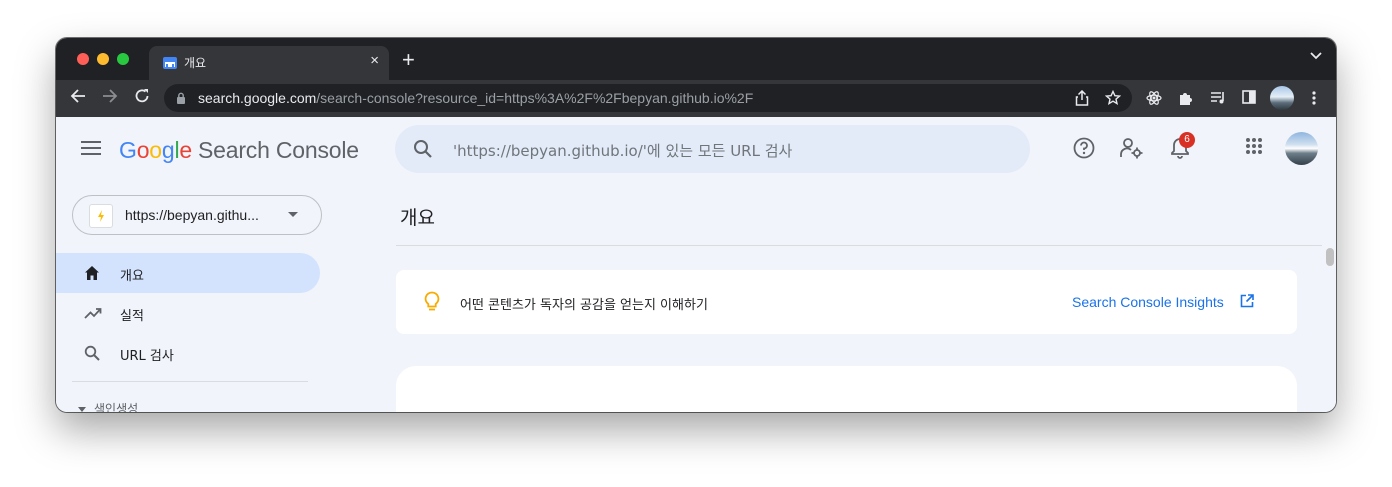 The width and height of the screenshot is (1392, 487). Describe the element at coordinates (417, 218) in the screenshot. I see `page-title: 개요` at that location.